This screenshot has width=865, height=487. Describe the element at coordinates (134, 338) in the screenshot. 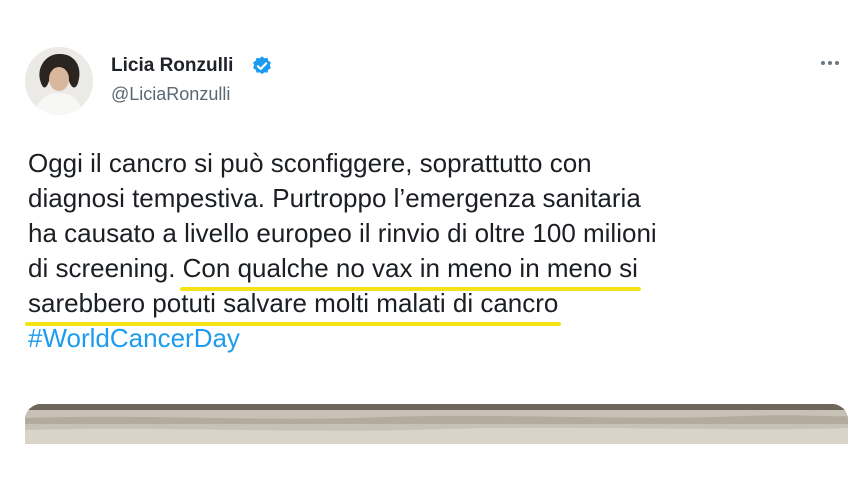

I see `hashtag-link: #WorldCancerDay` at that location.